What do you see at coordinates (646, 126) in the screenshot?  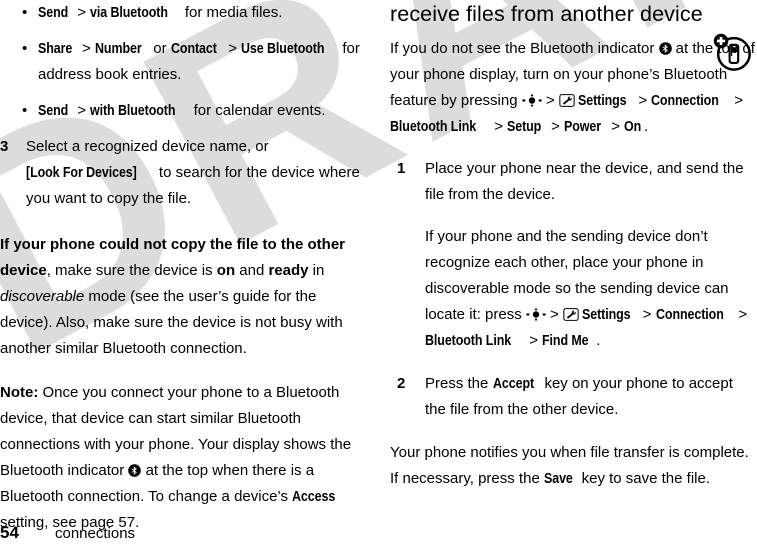 I see `intro-tail: .` at bounding box center [646, 126].